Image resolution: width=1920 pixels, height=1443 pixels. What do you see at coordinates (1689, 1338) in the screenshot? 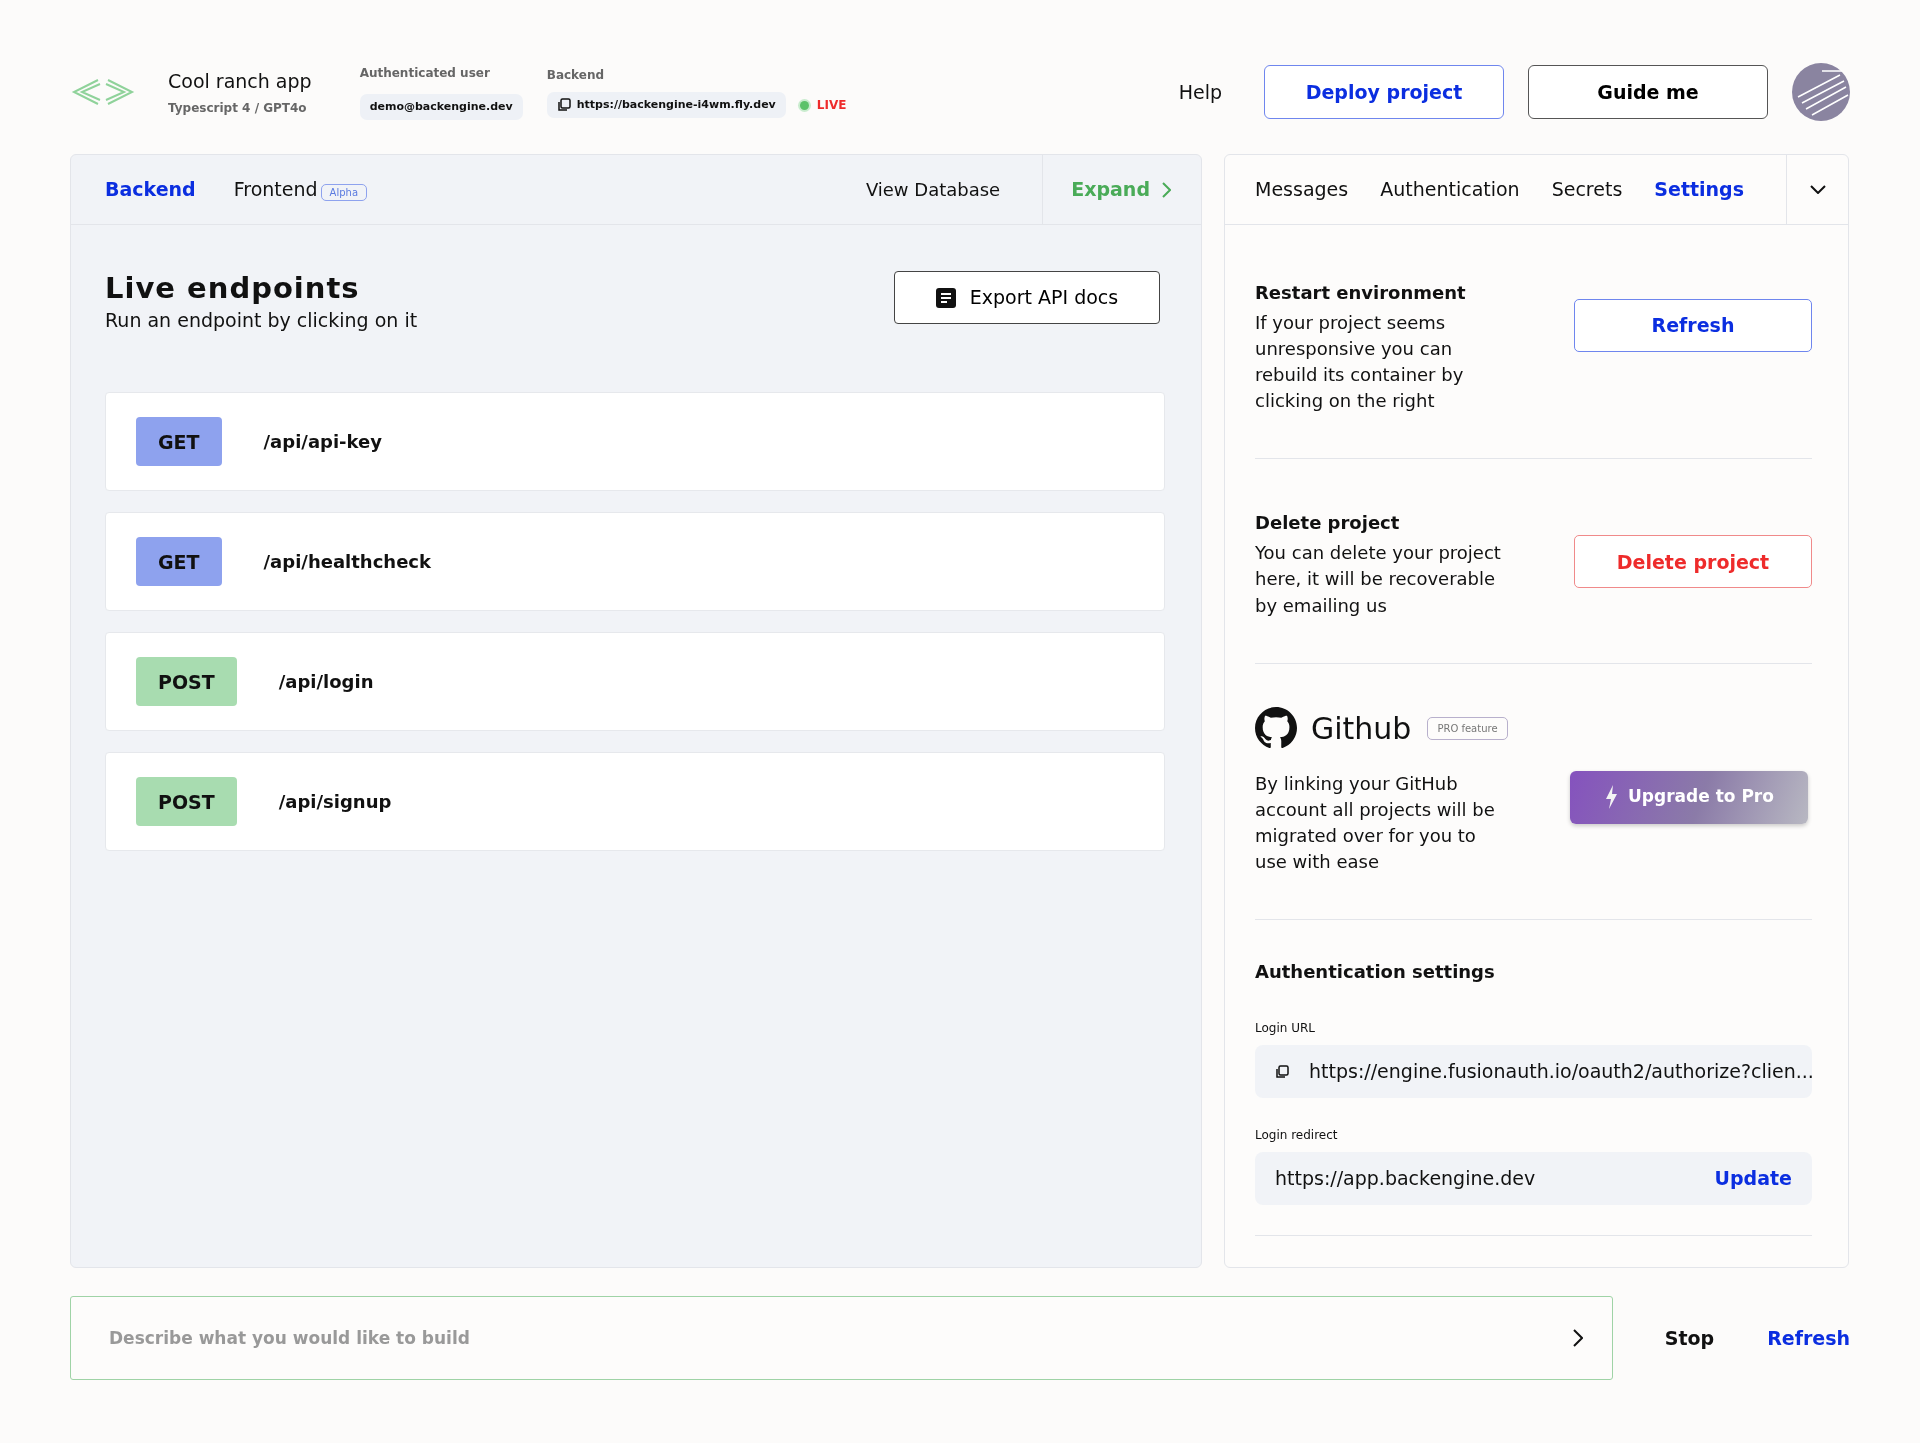
I see `stop-button: Stop` at bounding box center [1689, 1338].